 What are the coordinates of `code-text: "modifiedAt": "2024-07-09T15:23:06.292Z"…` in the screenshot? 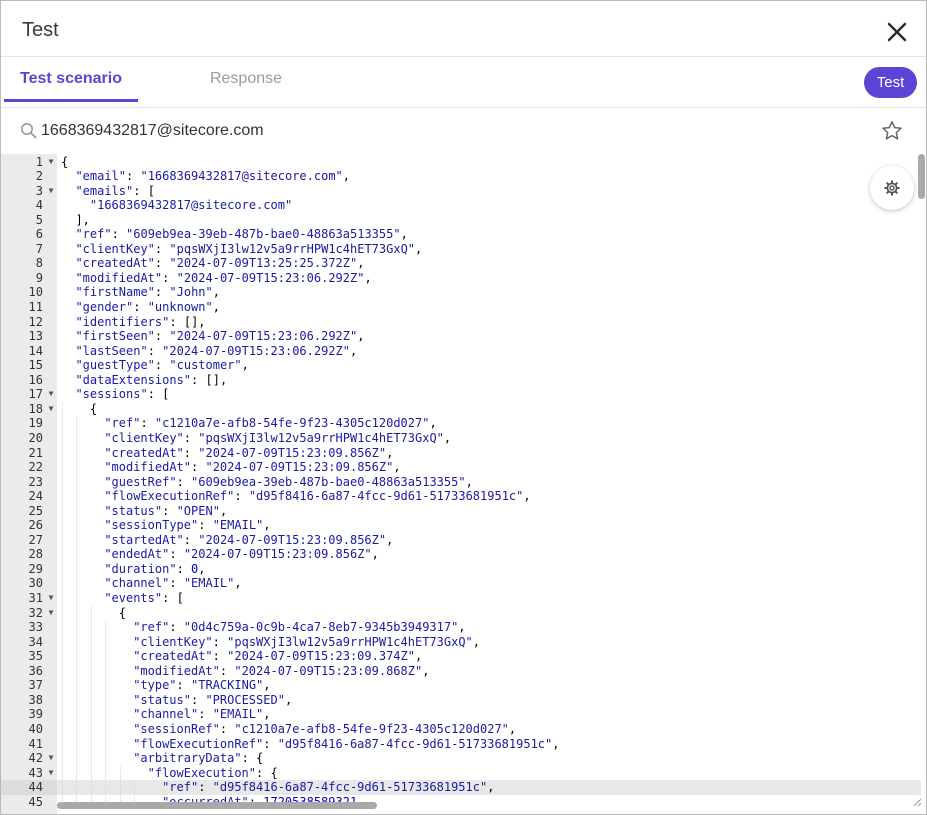 It's located at (223, 277).